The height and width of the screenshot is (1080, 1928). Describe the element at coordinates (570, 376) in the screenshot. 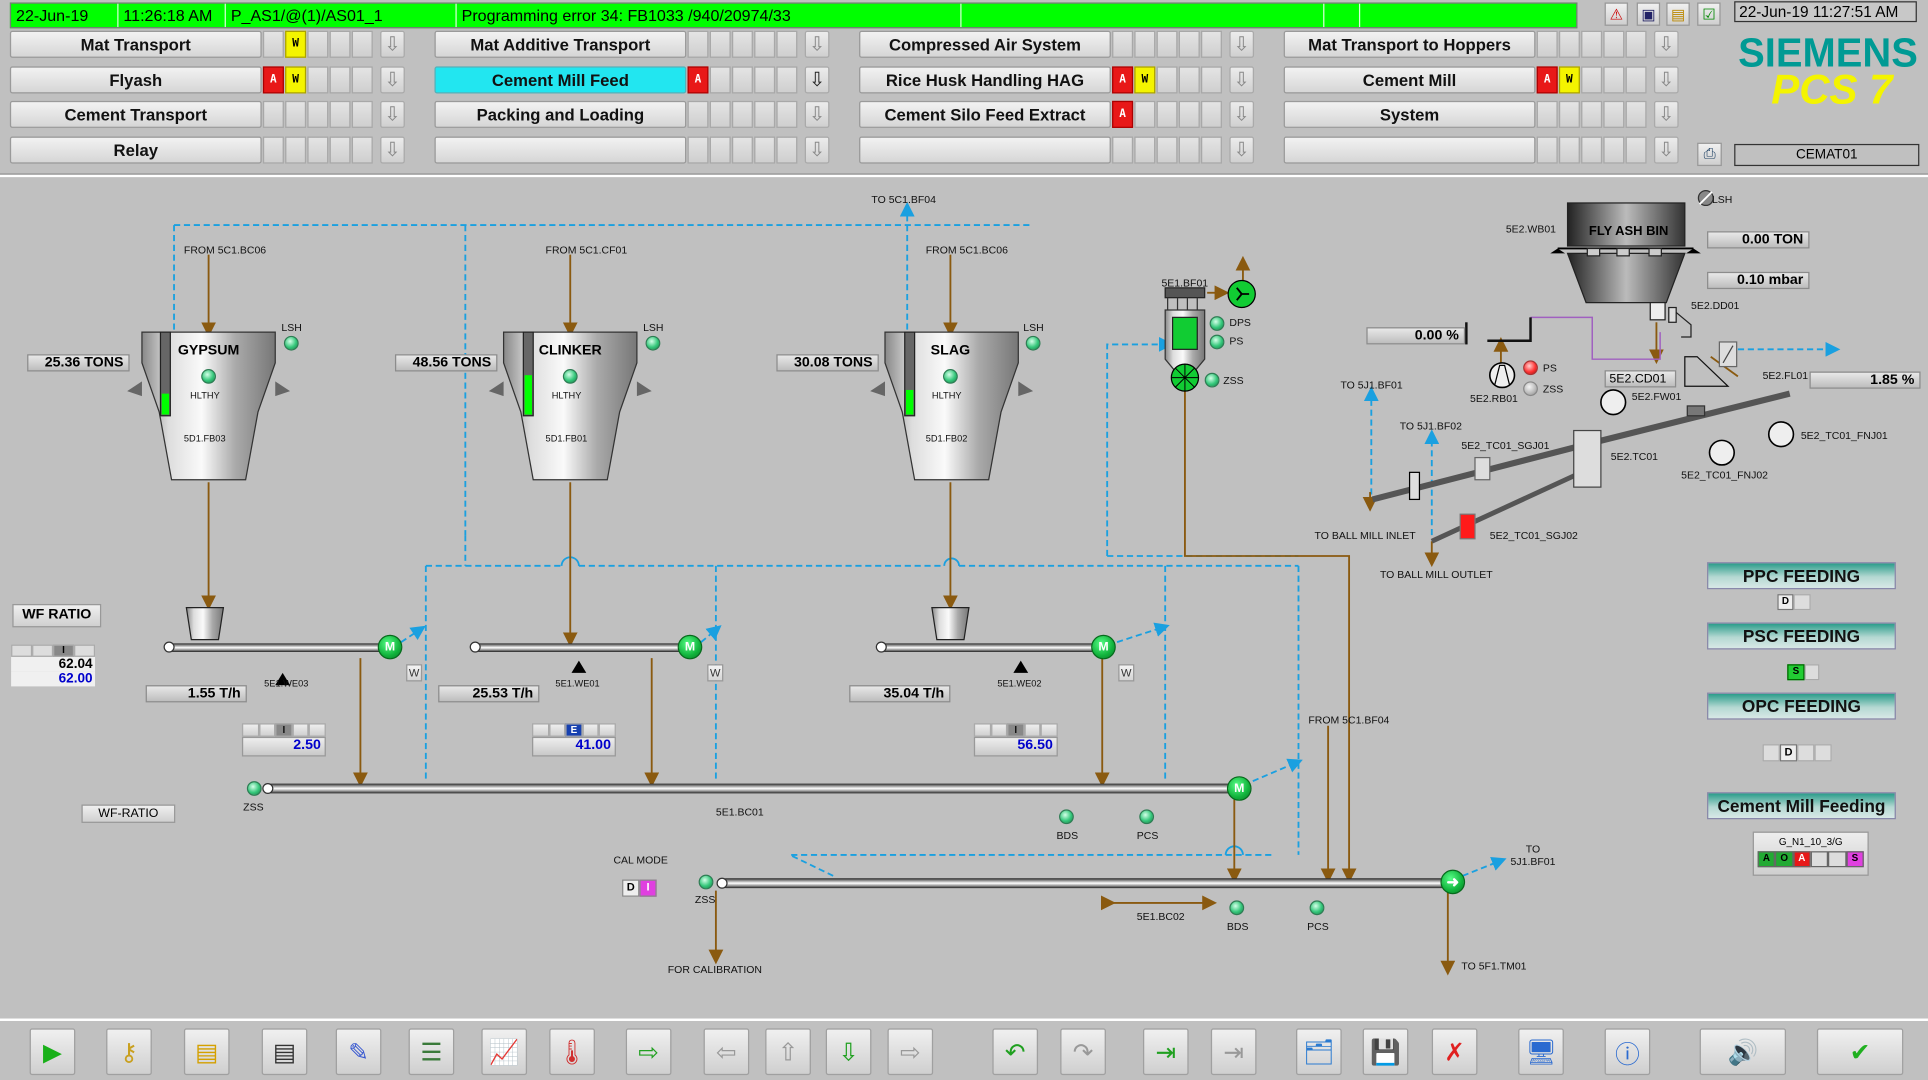

I see `health-lamp-clinker` at that location.